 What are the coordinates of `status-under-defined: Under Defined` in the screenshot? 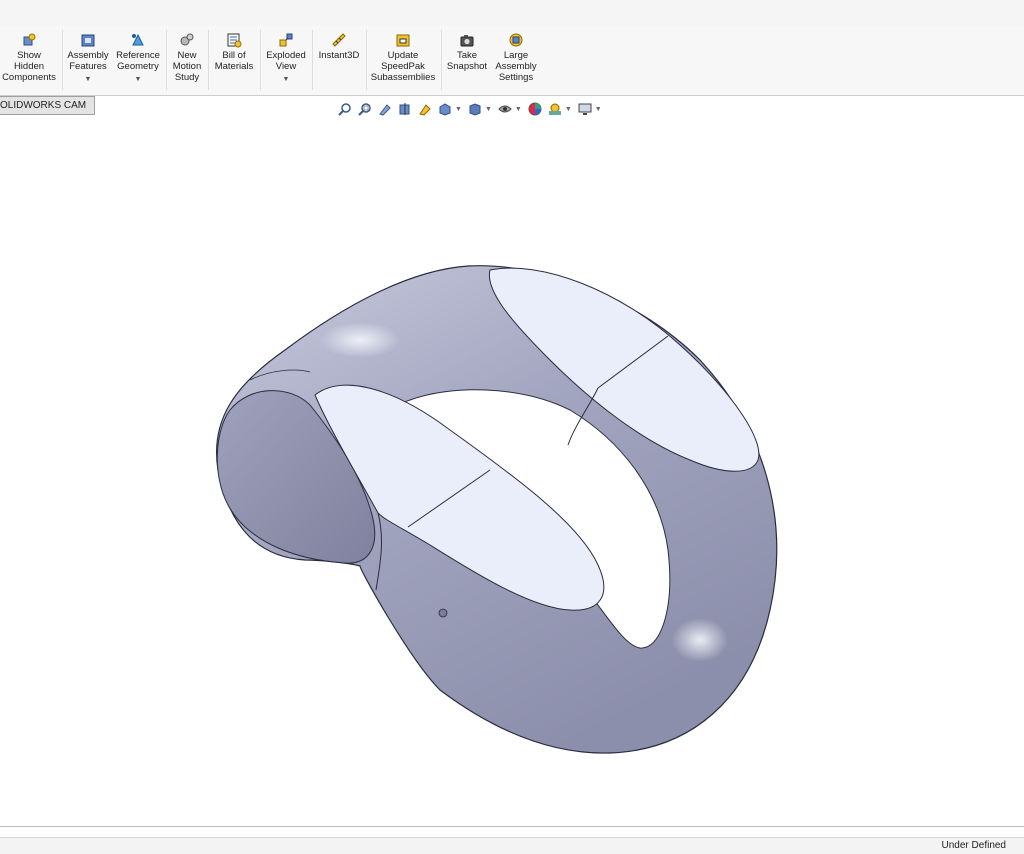 It's located at (973, 845).